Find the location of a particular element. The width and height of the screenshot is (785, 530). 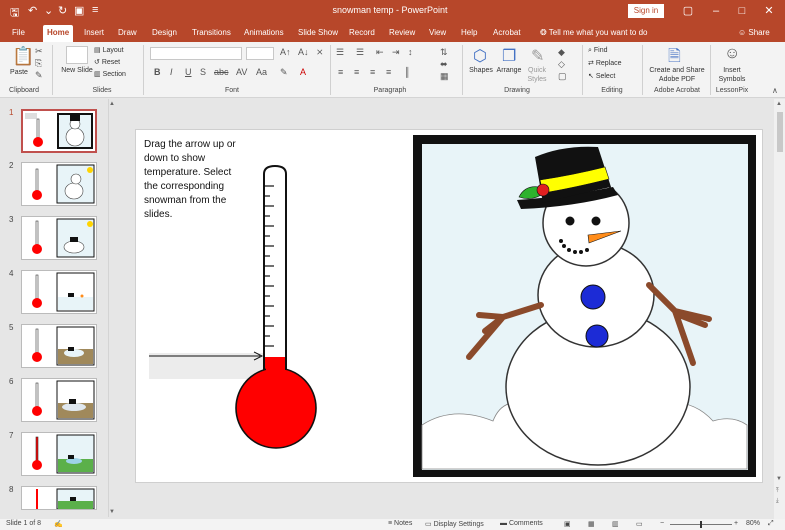

shape-fill-icon: ◆ is located at coordinates (561, 52).